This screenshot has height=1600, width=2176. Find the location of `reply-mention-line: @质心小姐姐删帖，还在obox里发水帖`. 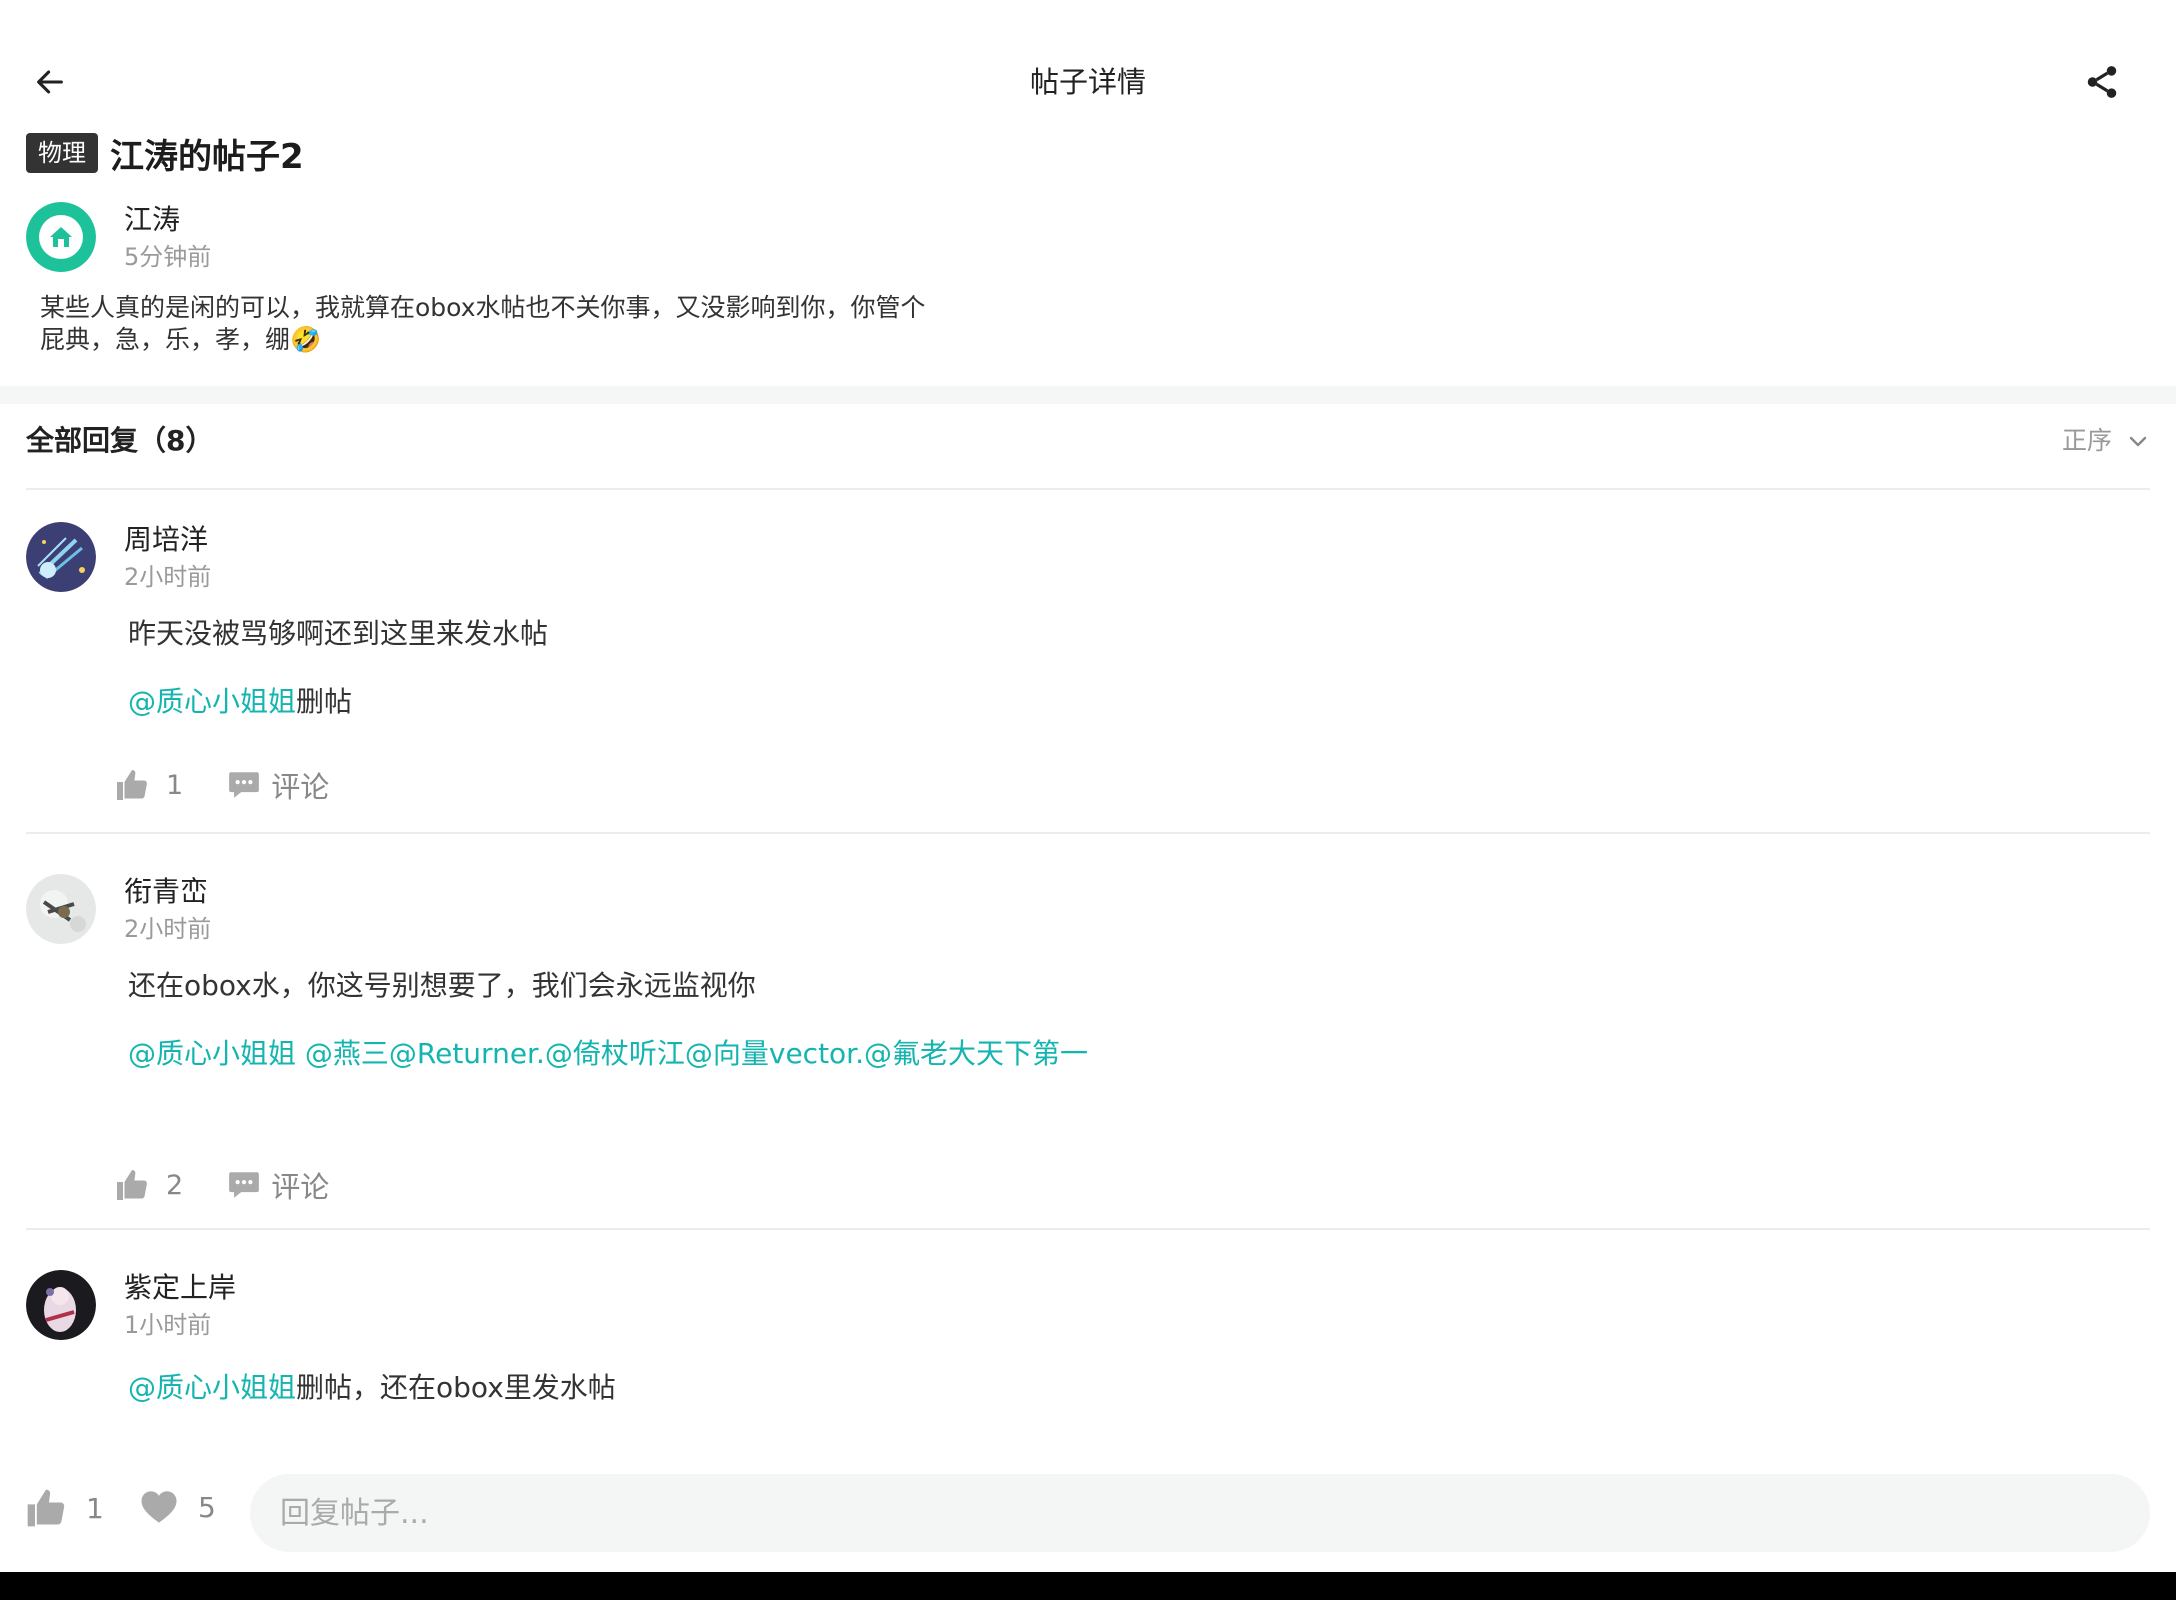

reply-mention-line: @质心小姐姐删帖，还在obox里发水帖 is located at coordinates (372, 1388).